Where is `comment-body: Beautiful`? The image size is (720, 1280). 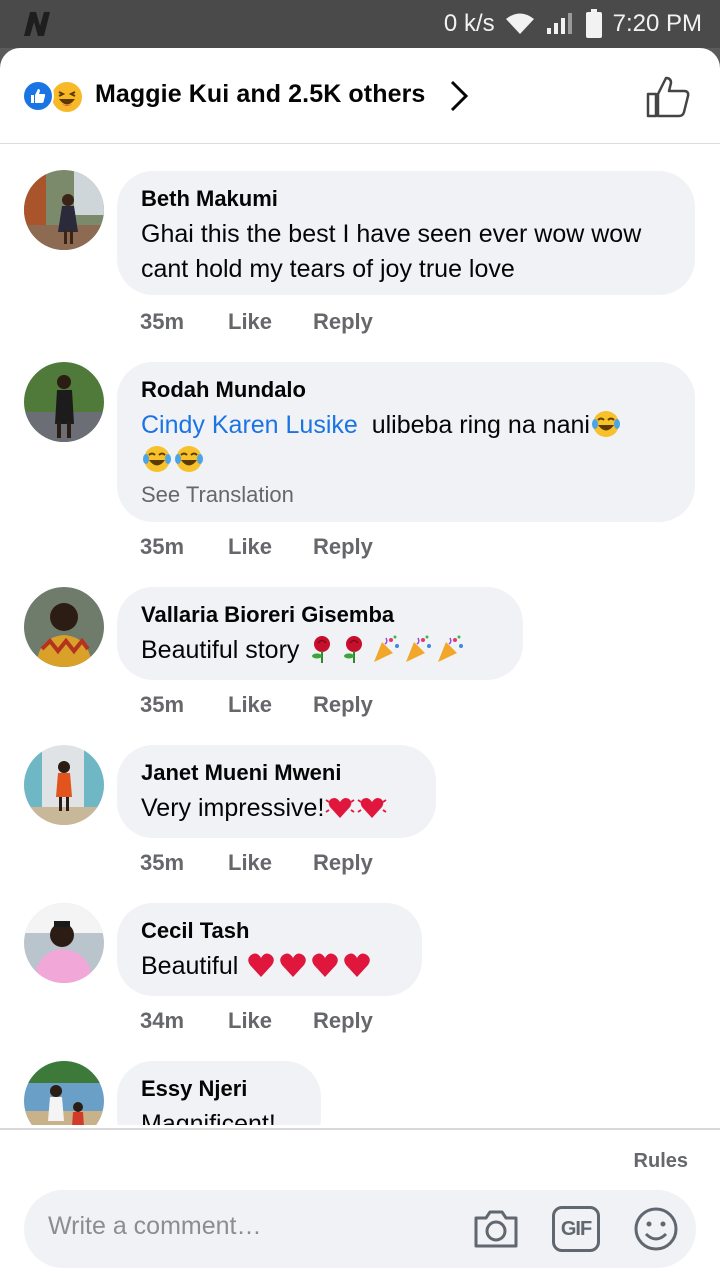
comment-body: Beautiful is located at coordinates (269, 966).